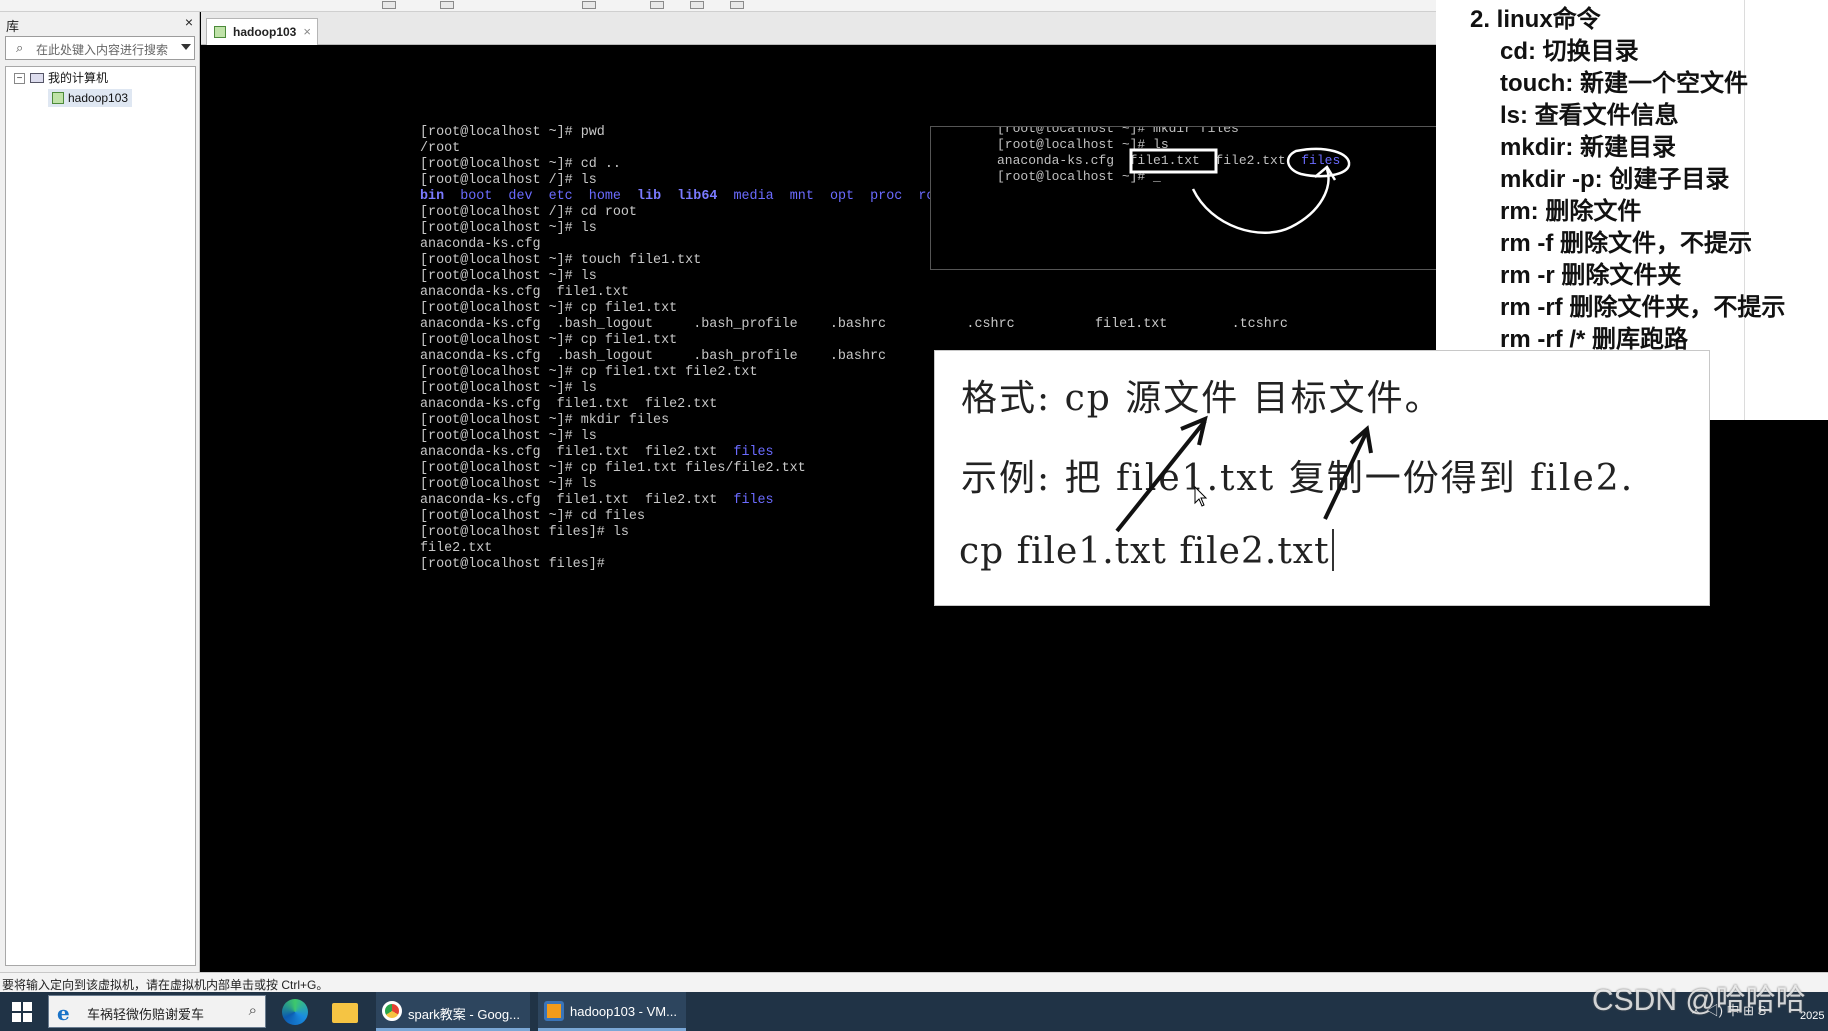 The width and height of the screenshot is (1828, 1031). I want to click on tree-collapse-icon: −, so click(19, 78).